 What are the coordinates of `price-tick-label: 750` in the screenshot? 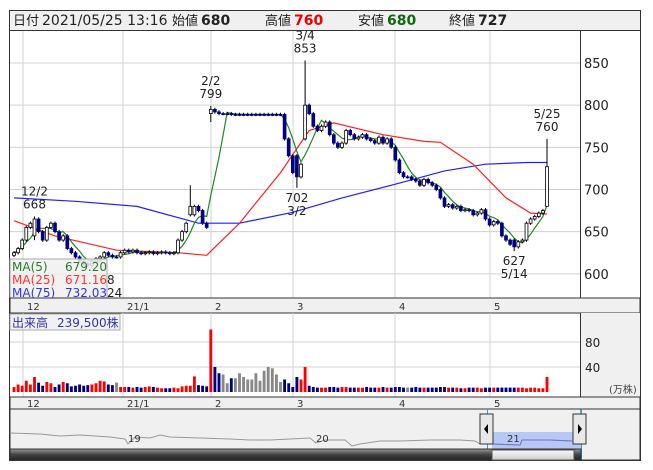 It's located at (596, 148).